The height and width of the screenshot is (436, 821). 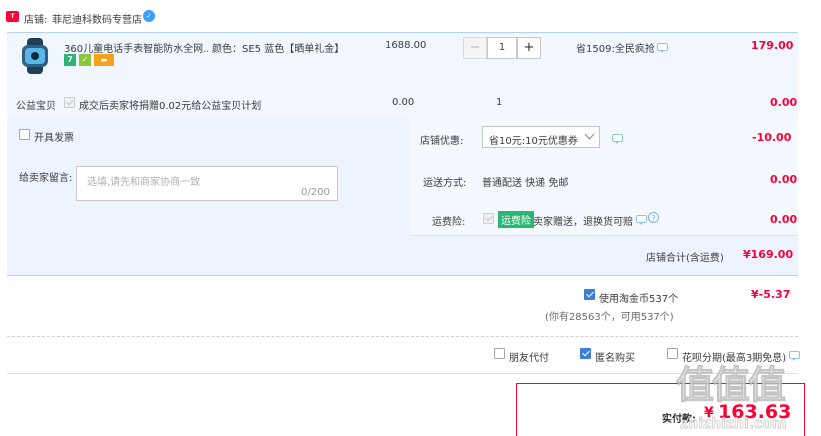 What do you see at coordinates (685, 258) in the screenshot?
I see `store-total-label: 店铺合计(含运费)` at bounding box center [685, 258].